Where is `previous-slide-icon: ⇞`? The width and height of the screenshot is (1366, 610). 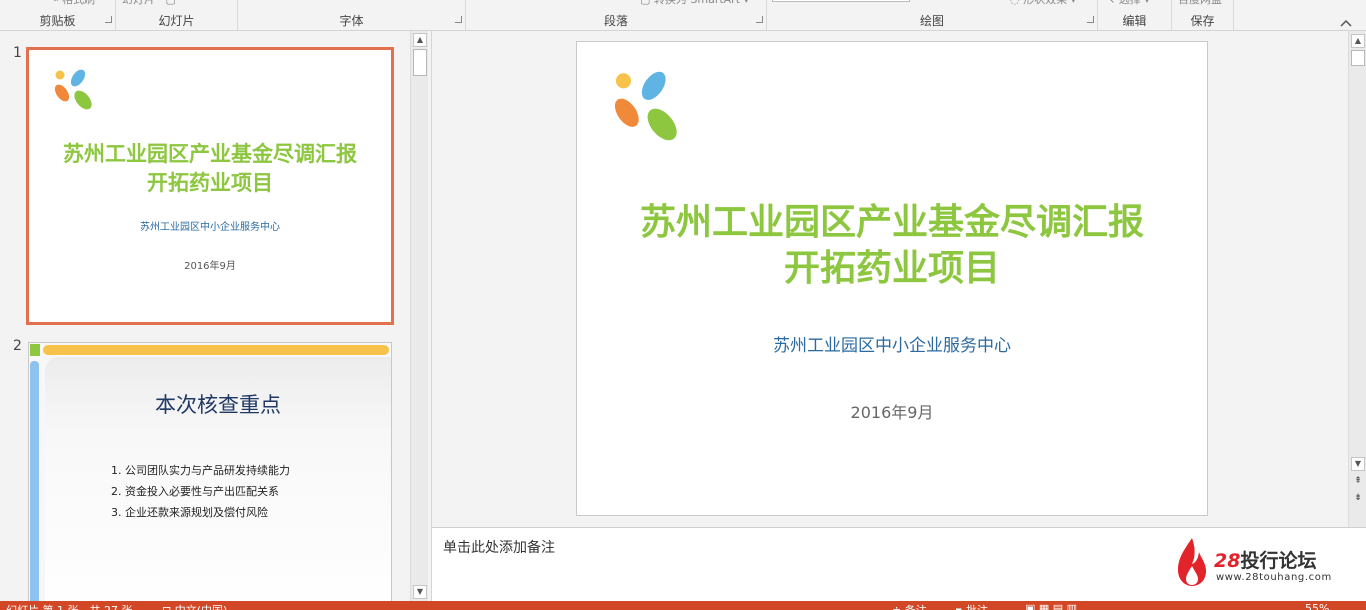
previous-slide-icon: ⇞ is located at coordinates (1358, 481).